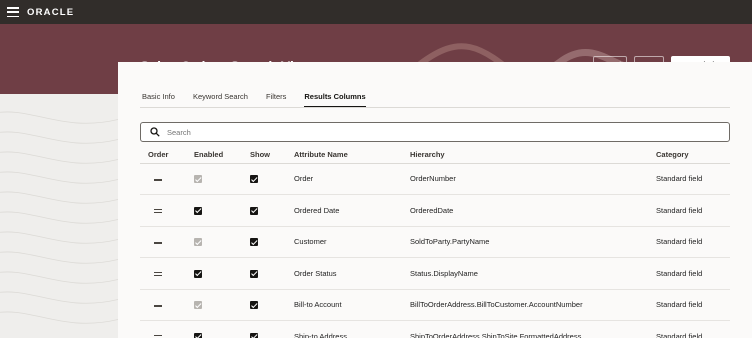 The image size is (752, 338). What do you see at coordinates (693, 155) in the screenshot?
I see `column-header-category: Category` at bounding box center [693, 155].